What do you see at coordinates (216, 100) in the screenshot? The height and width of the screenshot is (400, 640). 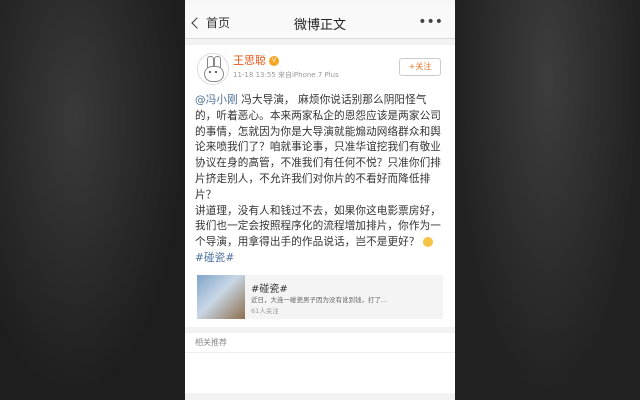 I see `mention-link: @冯小刚` at bounding box center [216, 100].